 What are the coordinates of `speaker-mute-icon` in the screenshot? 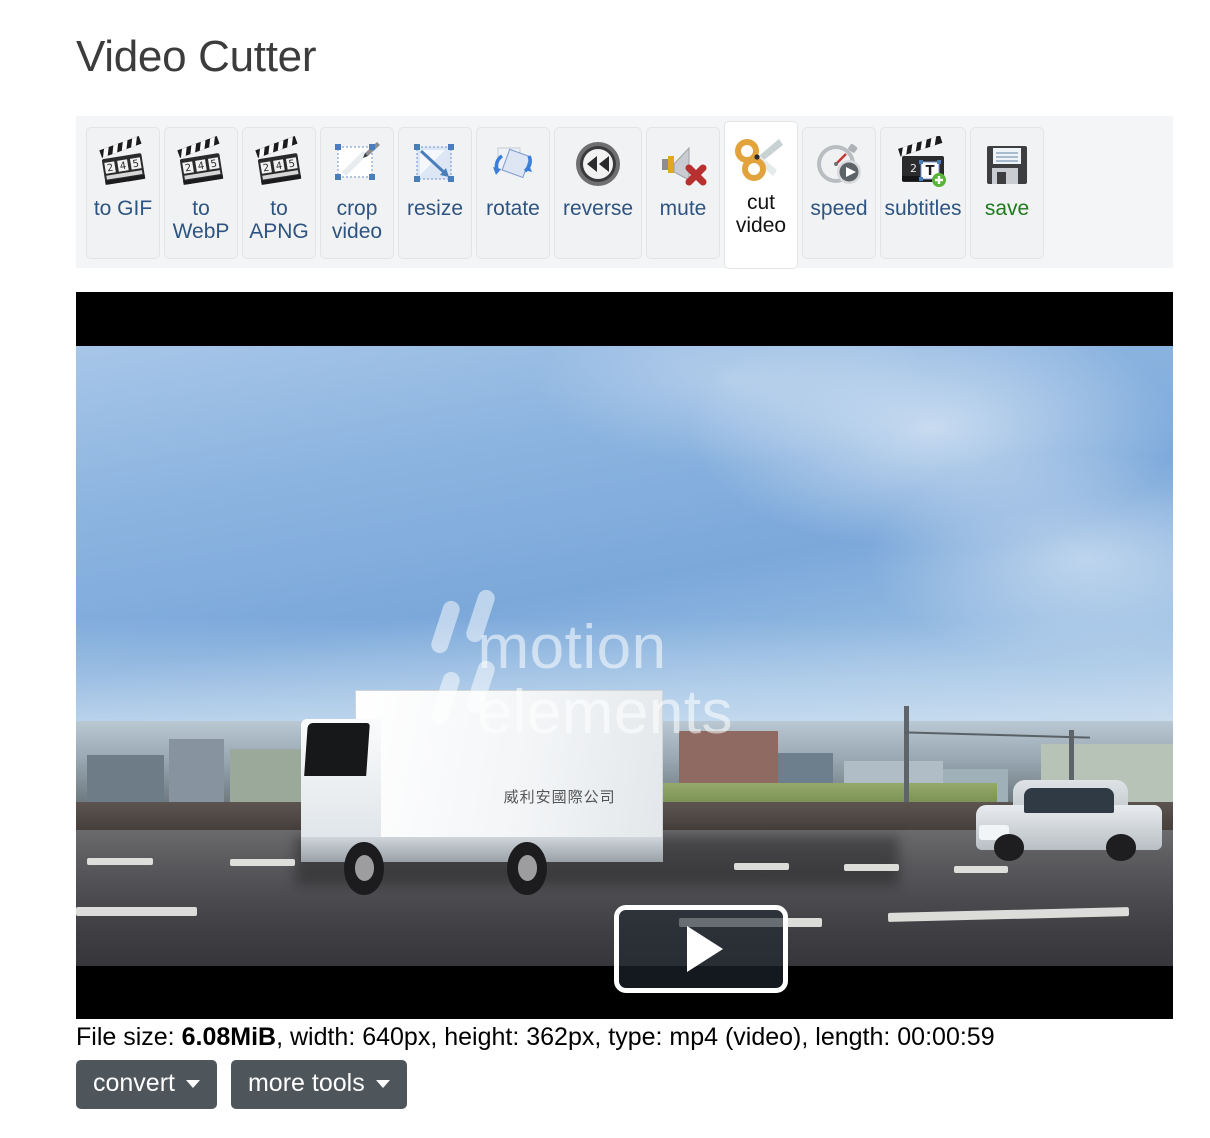 It's located at (684, 166).